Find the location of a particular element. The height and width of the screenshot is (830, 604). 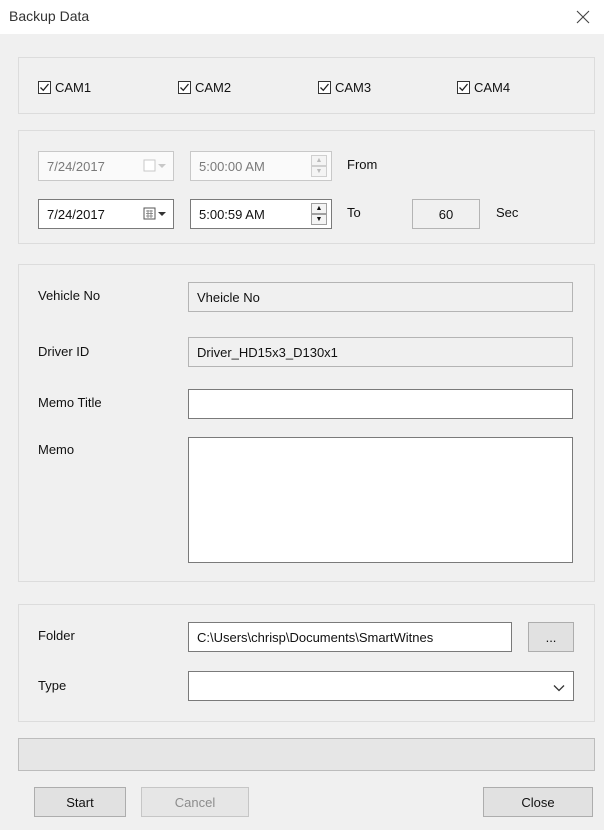

to-time-spinner: ▲ ▼ is located at coordinates (319, 214).